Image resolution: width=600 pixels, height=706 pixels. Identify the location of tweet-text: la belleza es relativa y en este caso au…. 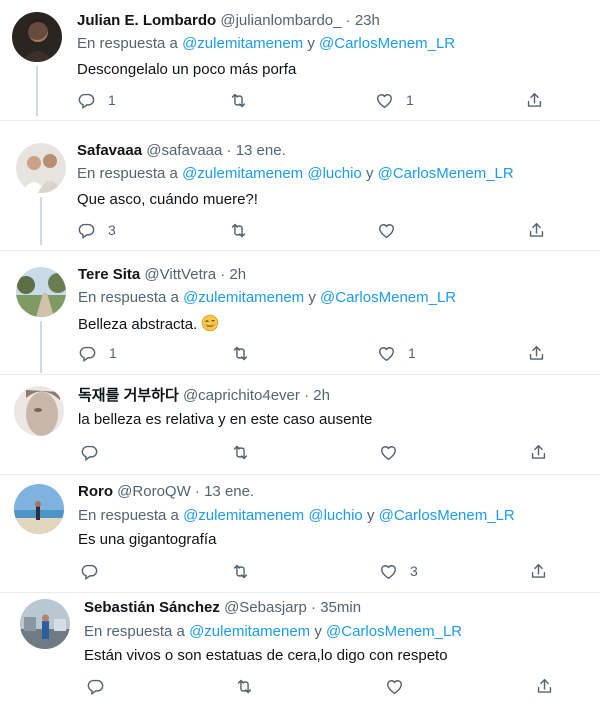
(225, 420).